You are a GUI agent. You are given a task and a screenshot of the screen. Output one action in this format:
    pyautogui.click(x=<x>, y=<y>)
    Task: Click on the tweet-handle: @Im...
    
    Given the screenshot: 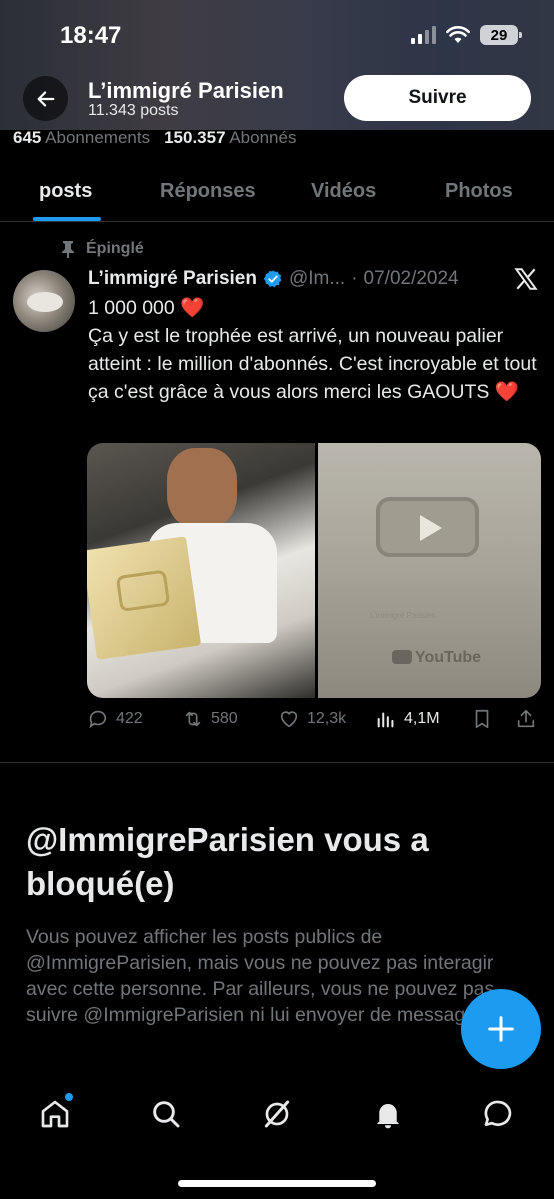 What is the action you would take?
    pyautogui.click(x=317, y=279)
    